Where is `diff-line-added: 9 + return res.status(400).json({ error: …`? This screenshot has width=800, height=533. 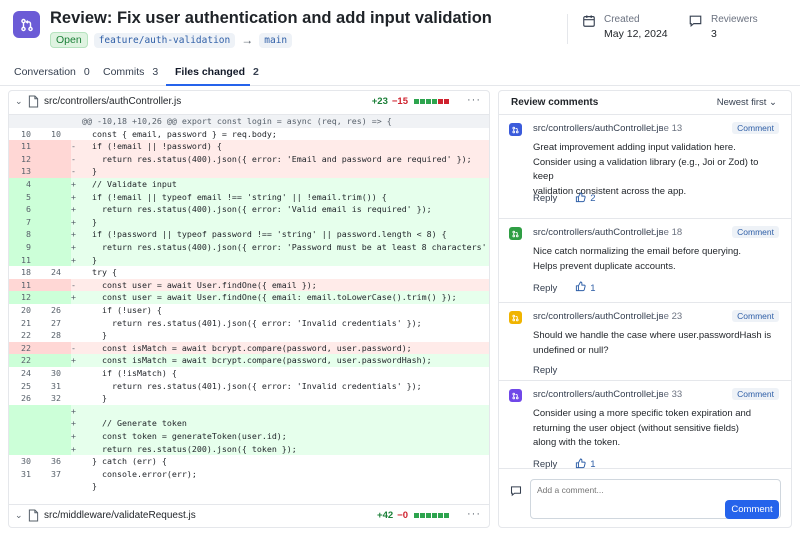 diff-line-added: 9 + return res.status(400).json({ error: … is located at coordinates (249, 247).